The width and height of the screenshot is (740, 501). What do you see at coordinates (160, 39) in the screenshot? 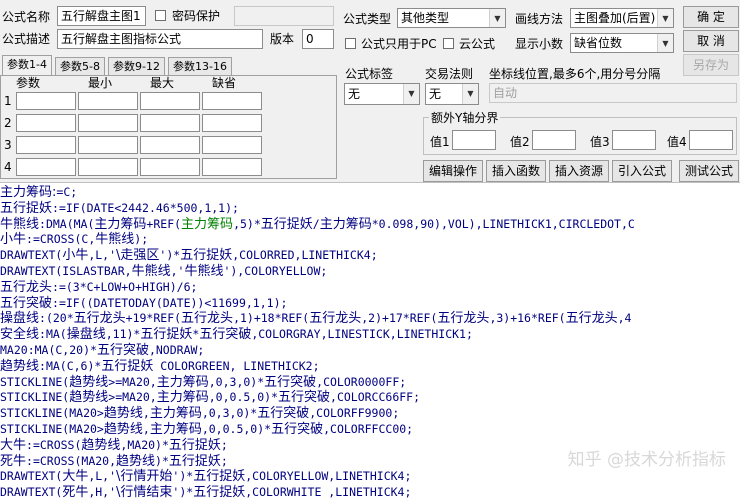
I see `formula-desc-input: 五行解盘主图指标公式` at bounding box center [160, 39].